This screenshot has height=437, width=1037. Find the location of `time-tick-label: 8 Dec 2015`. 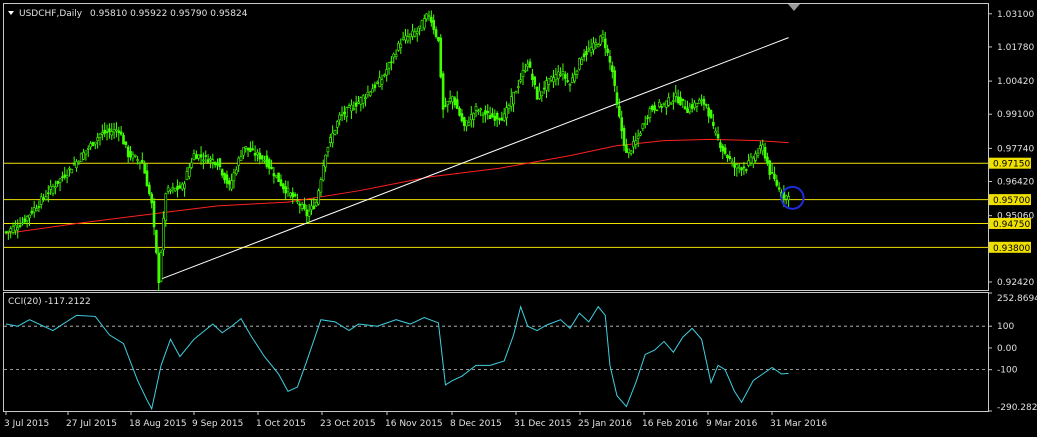

time-tick-label: 8 Dec 2015 is located at coordinates (476, 424).